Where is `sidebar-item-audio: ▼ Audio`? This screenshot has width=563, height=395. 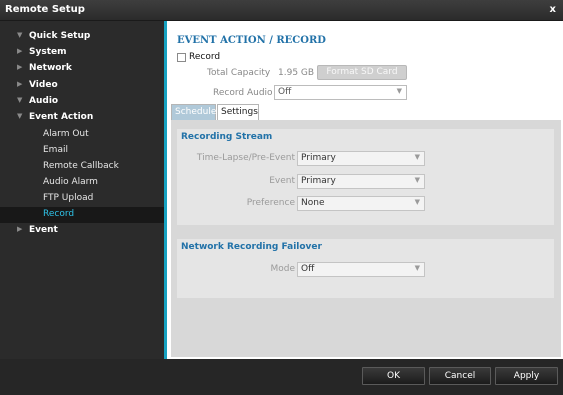
sidebar-item-audio: ▼ Audio is located at coordinates (82, 102).